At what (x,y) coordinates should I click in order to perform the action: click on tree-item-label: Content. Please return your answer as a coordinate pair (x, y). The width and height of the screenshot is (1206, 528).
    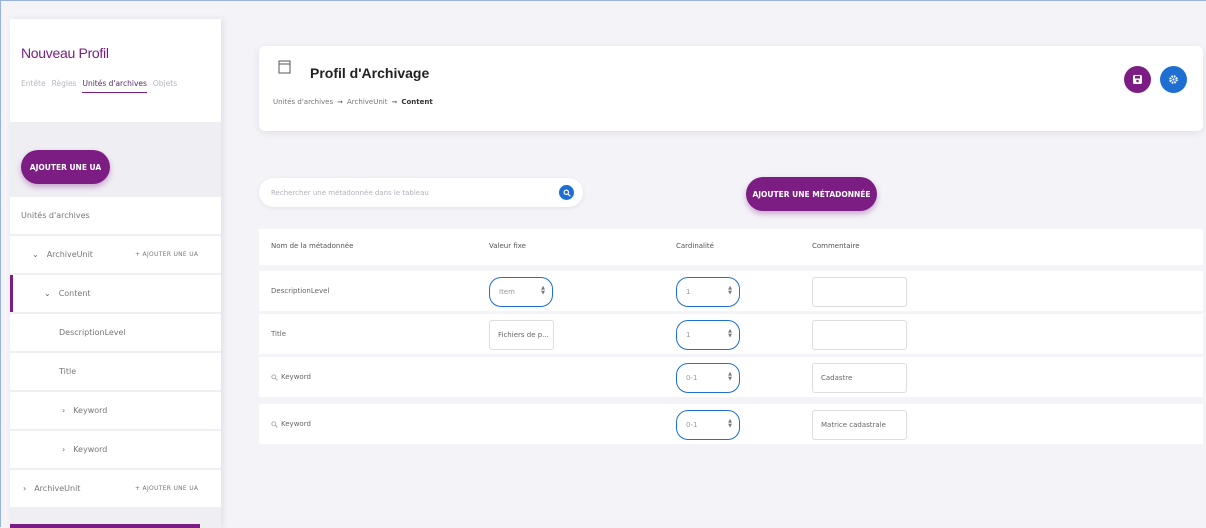
    Looking at the image, I should click on (74, 293).